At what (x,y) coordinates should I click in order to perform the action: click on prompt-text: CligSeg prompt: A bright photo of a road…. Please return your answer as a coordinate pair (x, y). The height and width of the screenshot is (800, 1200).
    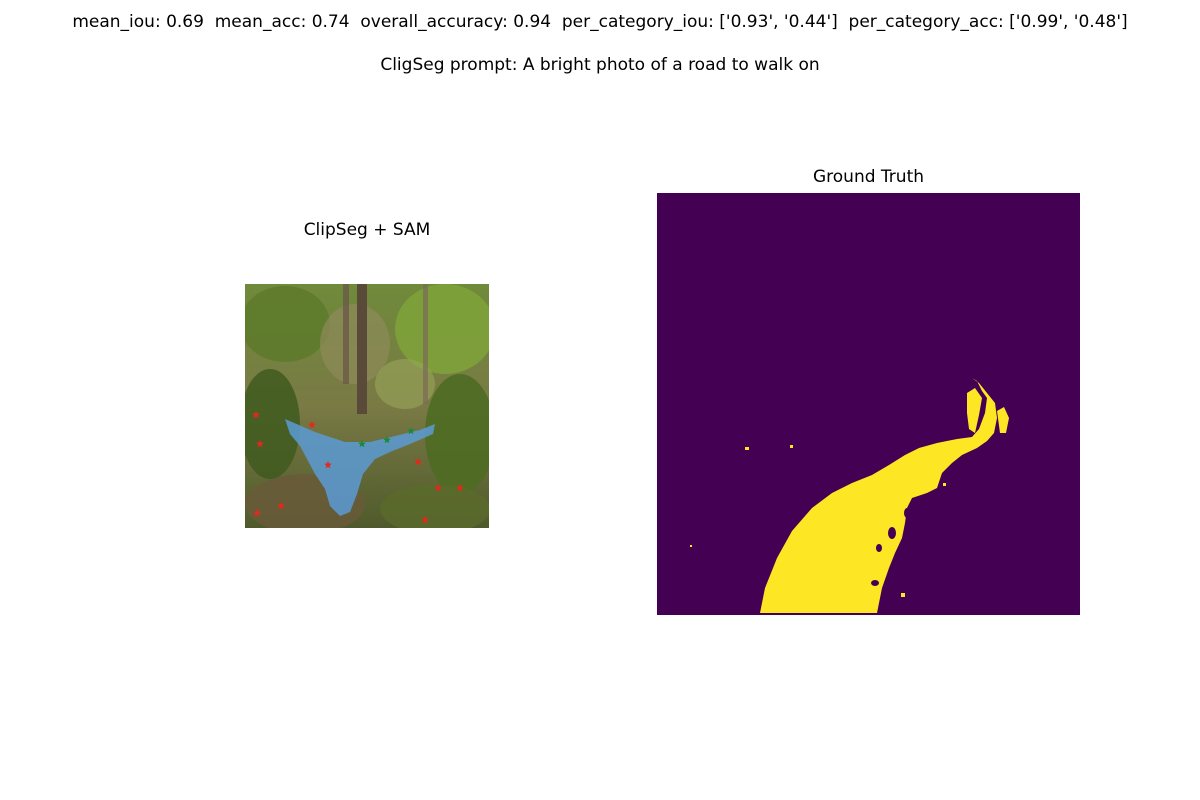
    Looking at the image, I should click on (600, 65).